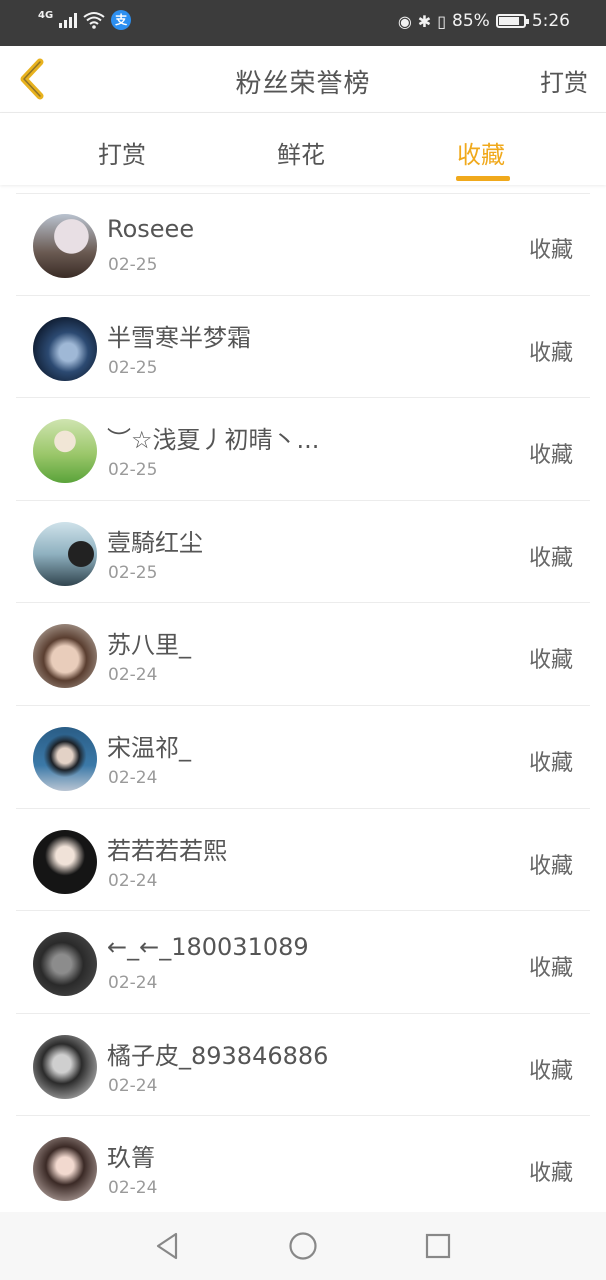 The image size is (606, 1280). What do you see at coordinates (218, 1055) in the screenshot?
I see `fan-name: 橘子皮_893846886` at bounding box center [218, 1055].